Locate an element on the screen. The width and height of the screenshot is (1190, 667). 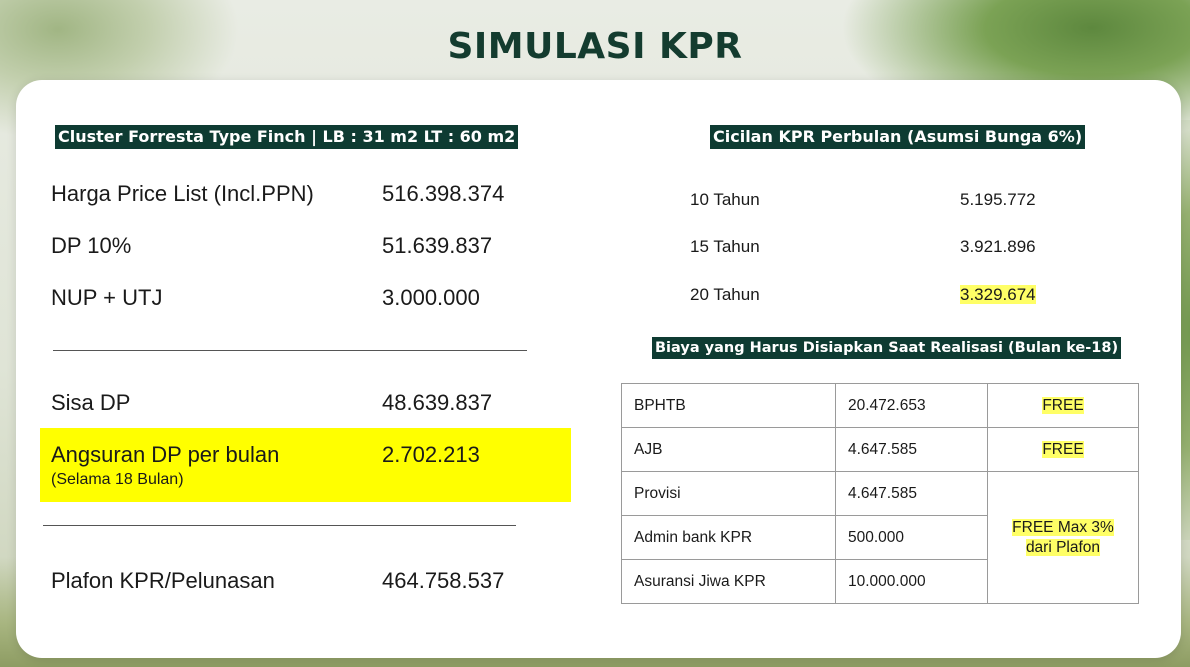
biaya-group-note: FREE Max 3% dari Plafon is located at coordinates (1063, 538).